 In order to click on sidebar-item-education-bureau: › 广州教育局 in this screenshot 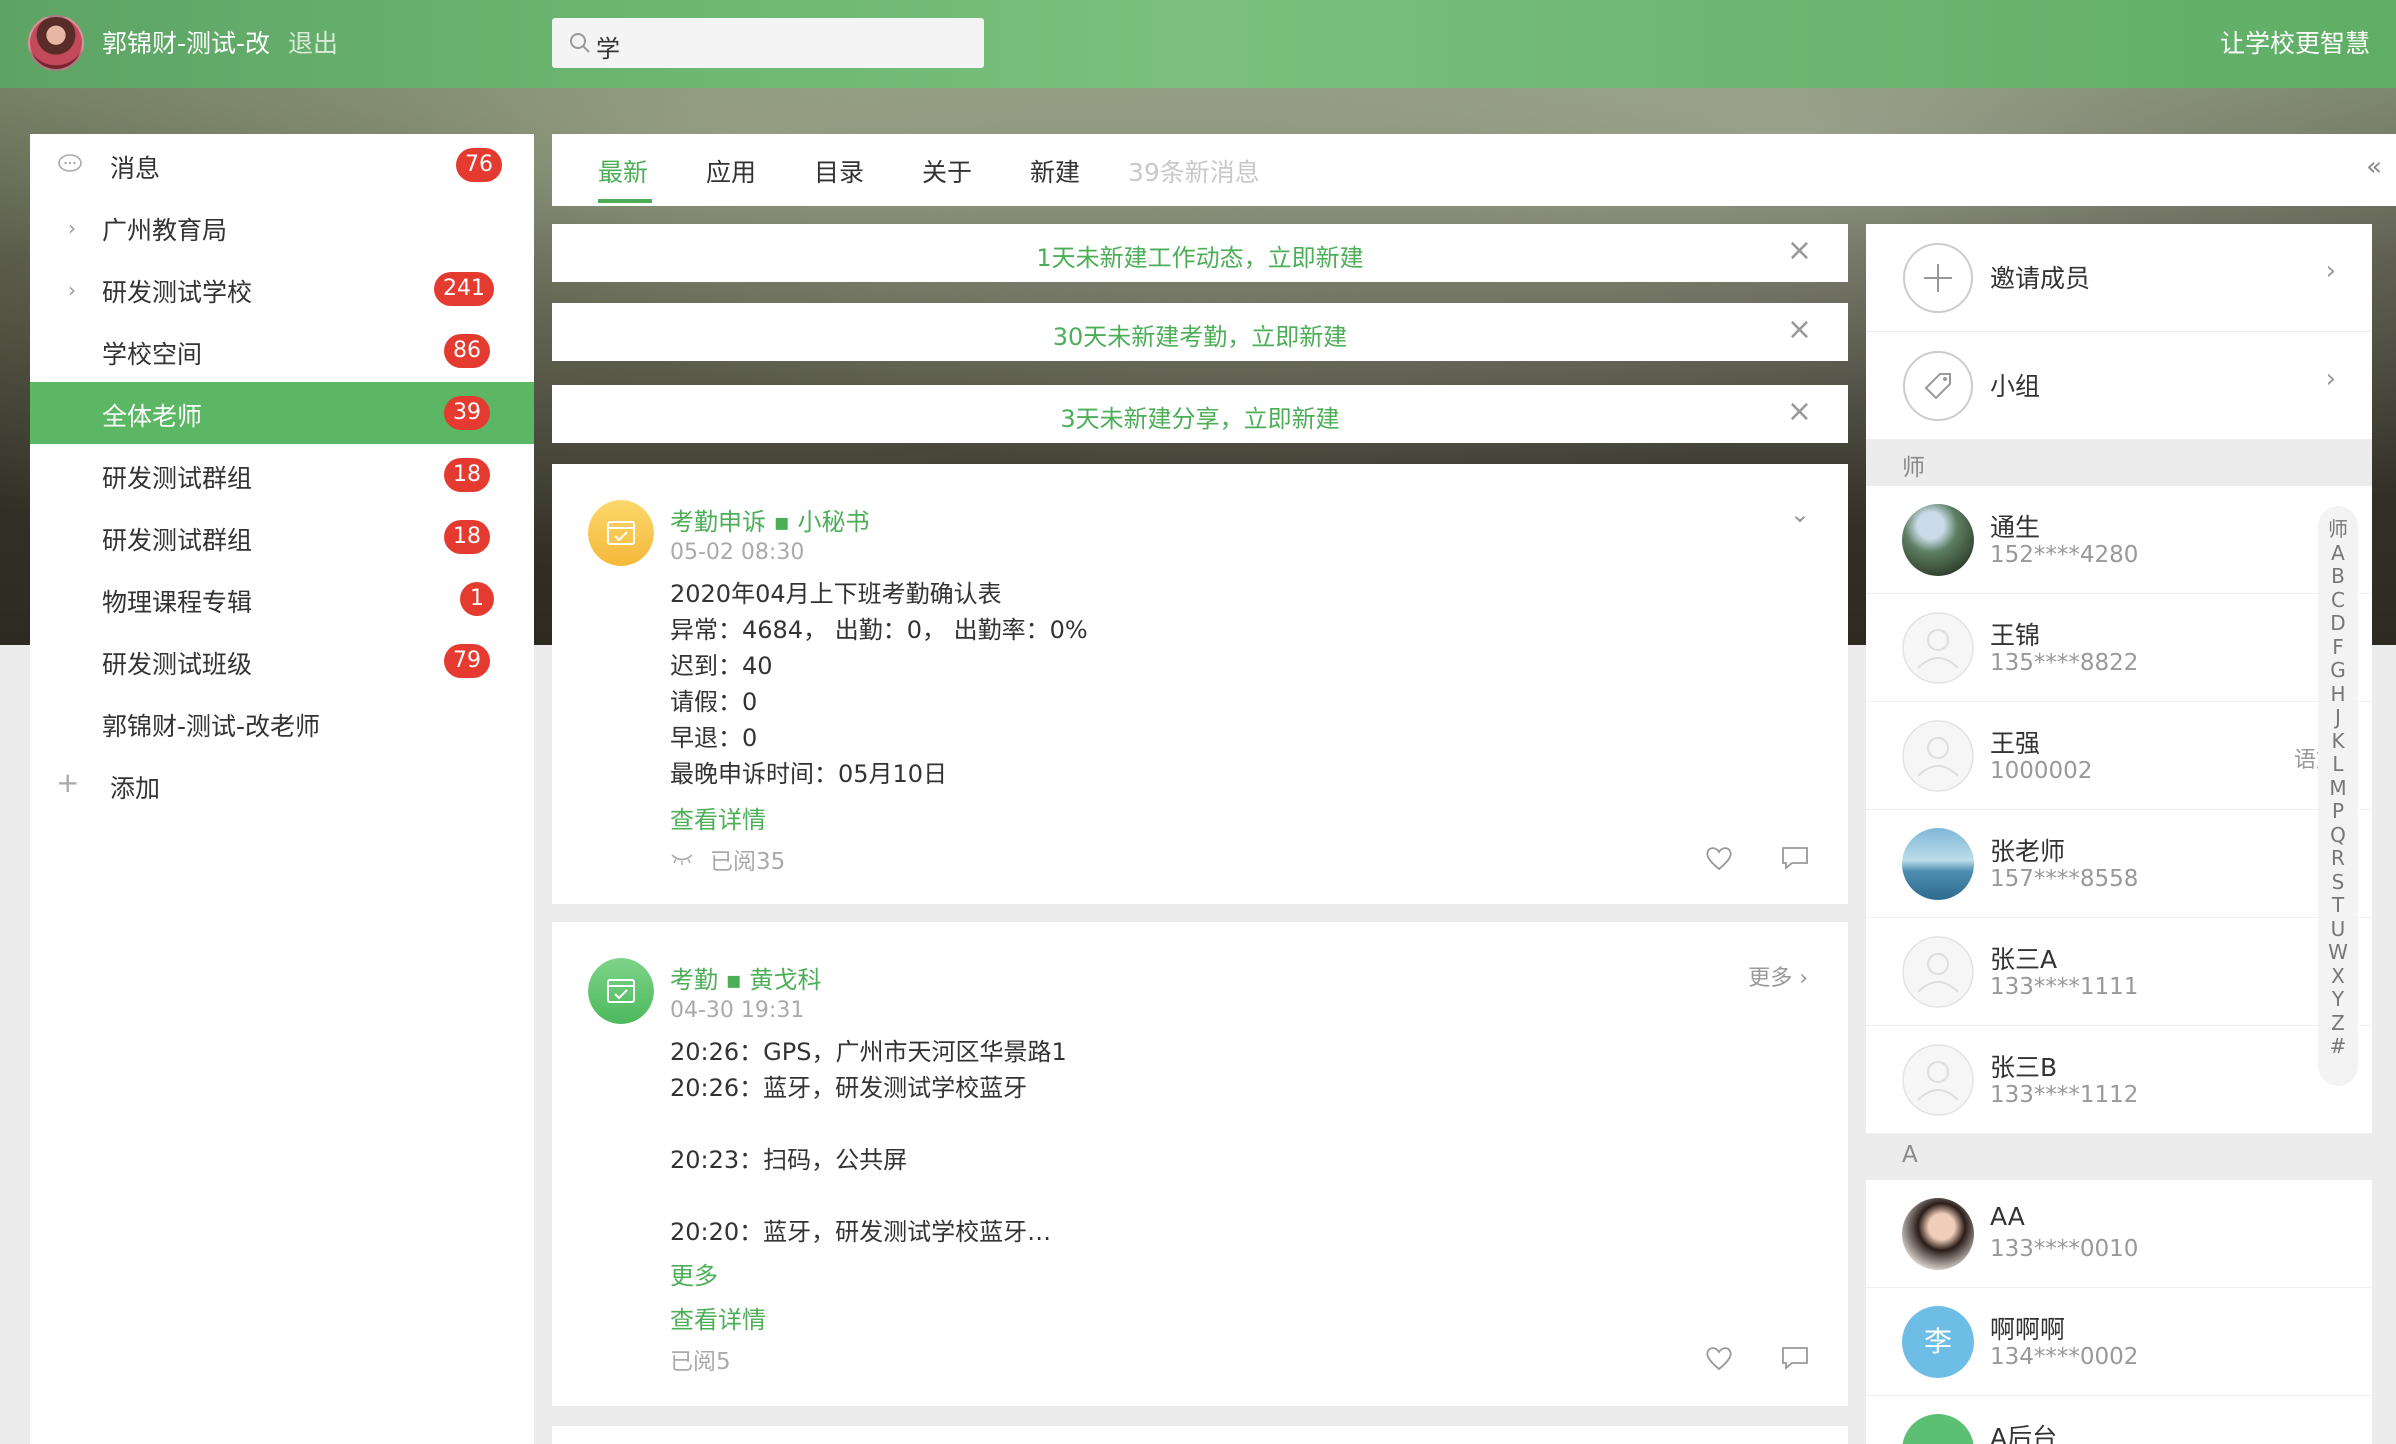, I will do `click(282, 227)`.